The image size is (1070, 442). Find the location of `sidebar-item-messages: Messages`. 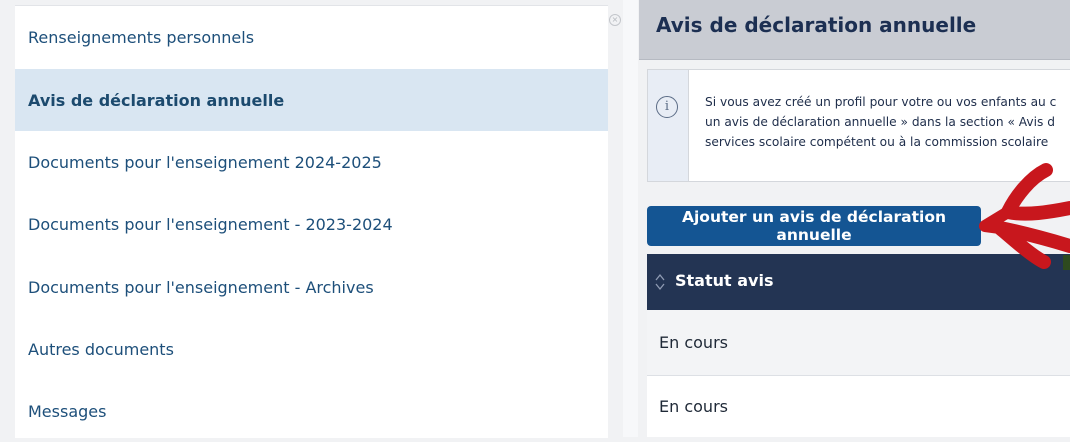

sidebar-item-messages: Messages is located at coordinates (311, 411).